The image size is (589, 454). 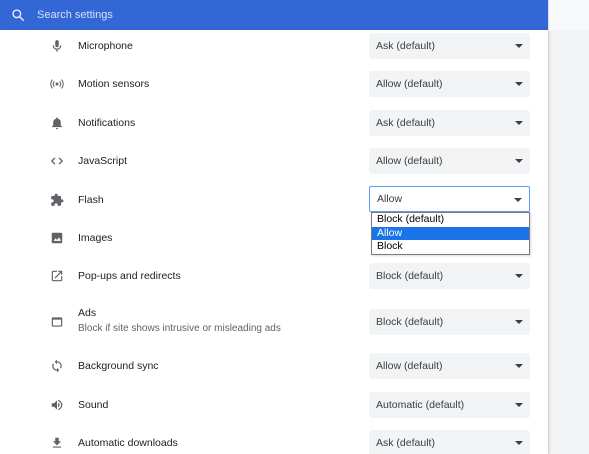 I want to click on setting-row-popups: Pop-ups and redirects Block (default), so click(x=274, y=276).